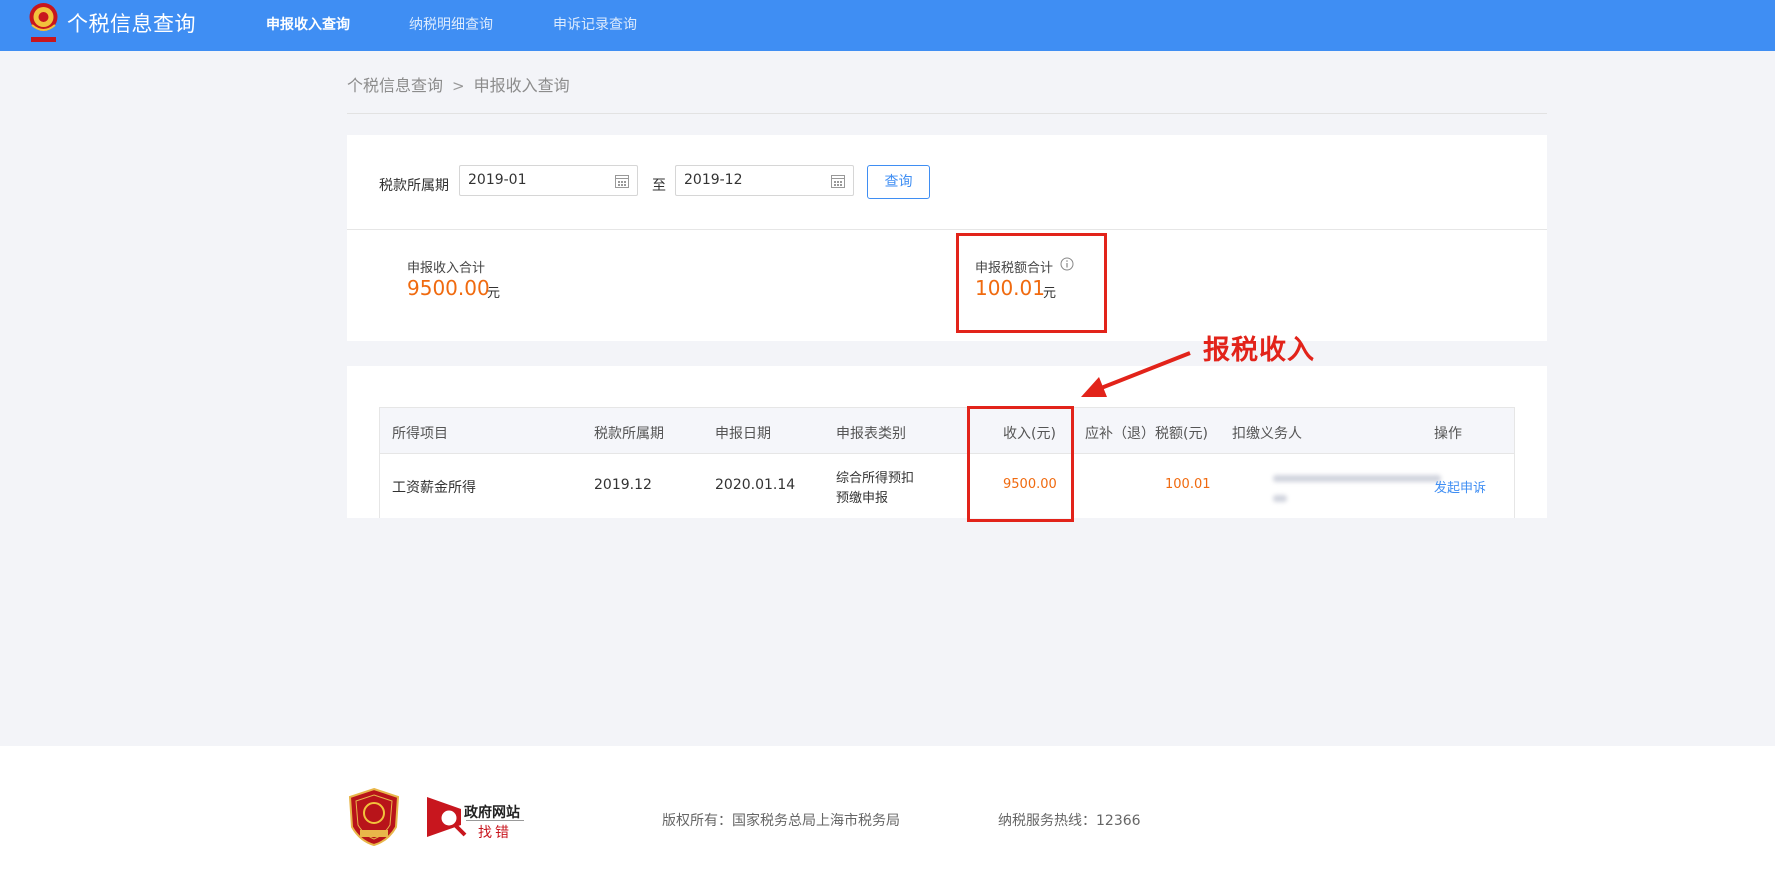 Image resolution: width=1775 pixels, height=880 pixels. I want to click on cell-type-line2: 预缴申报, so click(862, 498).